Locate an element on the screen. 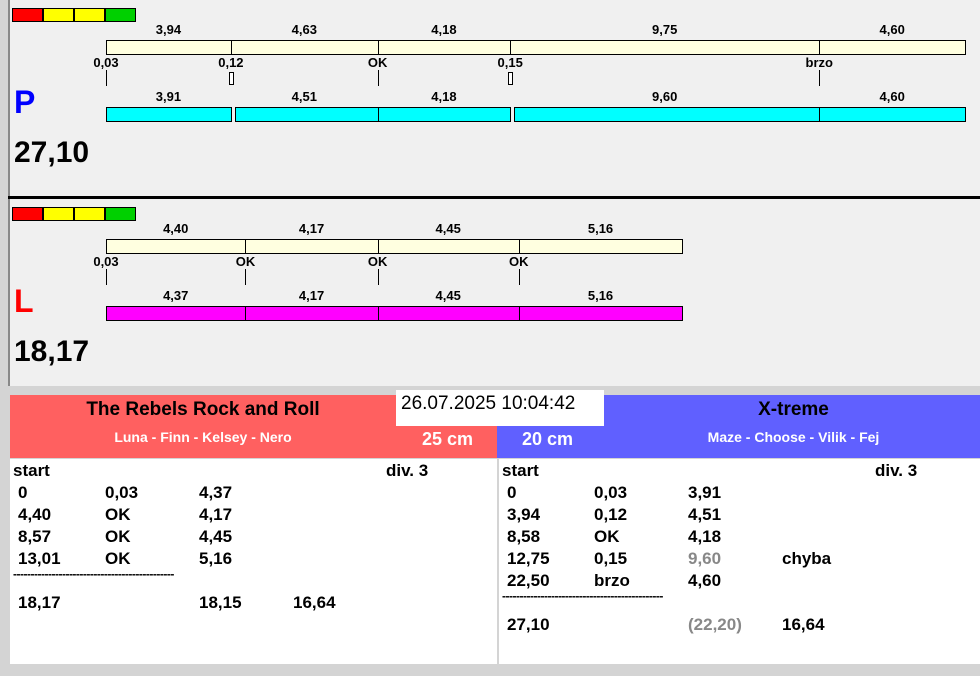  result-cell: 3,91 is located at coordinates (705, 492).